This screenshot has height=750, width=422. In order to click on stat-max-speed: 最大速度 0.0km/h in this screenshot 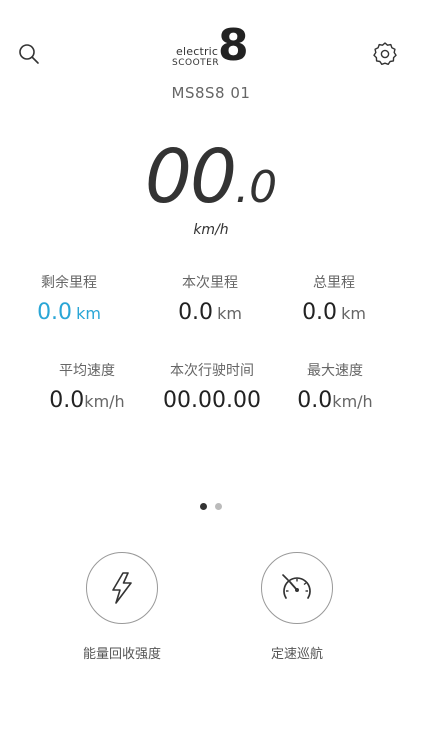, I will do `click(335, 386)`.